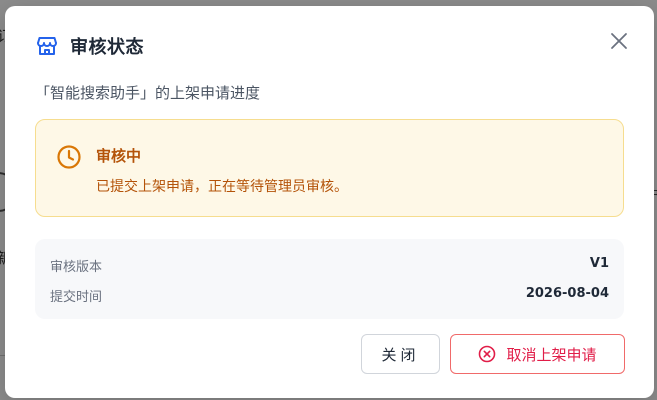 The image size is (657, 400). What do you see at coordinates (492, 354) in the screenshot?
I see `x-circle-icon` at bounding box center [492, 354].